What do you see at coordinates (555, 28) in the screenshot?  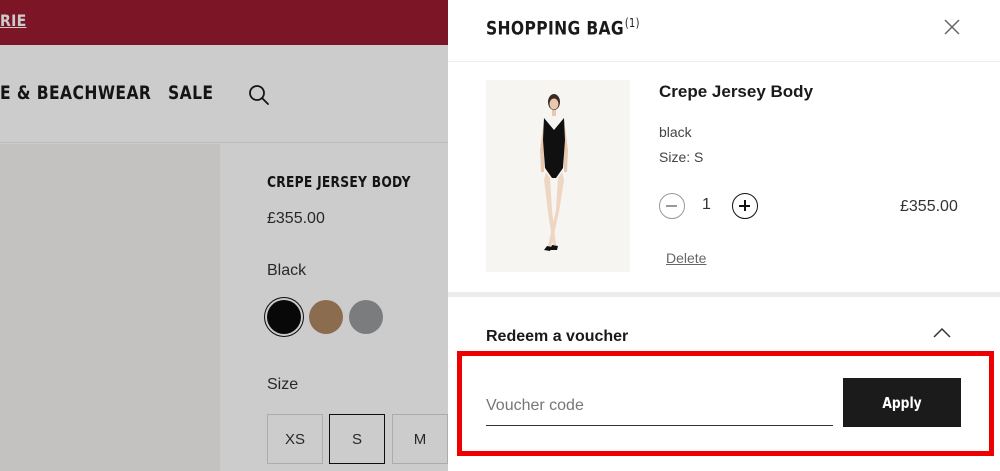 I see `drawer-title-text: SHOPPING BAG` at bounding box center [555, 28].